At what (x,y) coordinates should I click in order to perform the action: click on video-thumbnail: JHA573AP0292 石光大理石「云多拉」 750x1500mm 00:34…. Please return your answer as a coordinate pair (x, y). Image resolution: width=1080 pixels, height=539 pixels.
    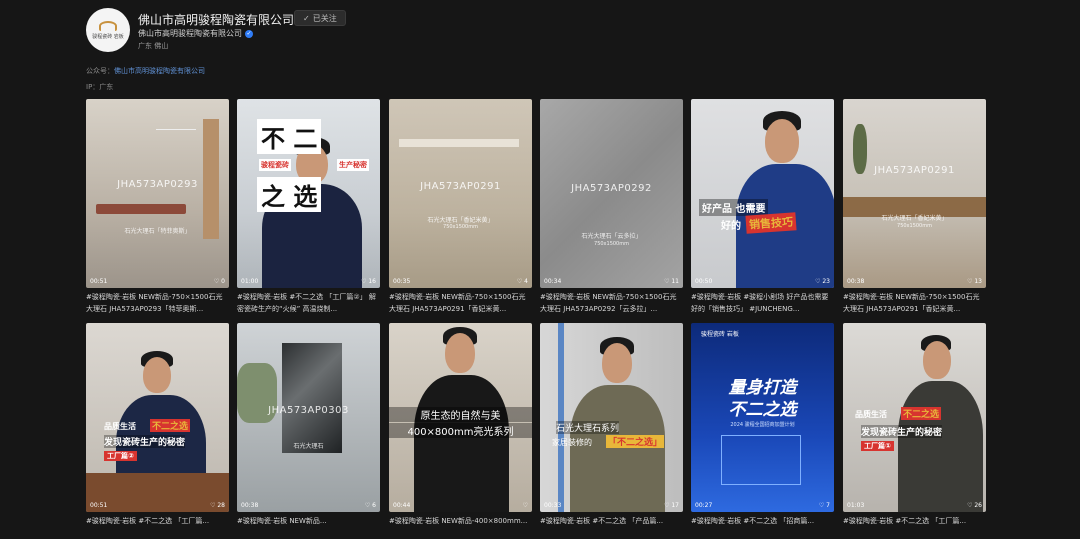
    Looking at the image, I should click on (611, 193).